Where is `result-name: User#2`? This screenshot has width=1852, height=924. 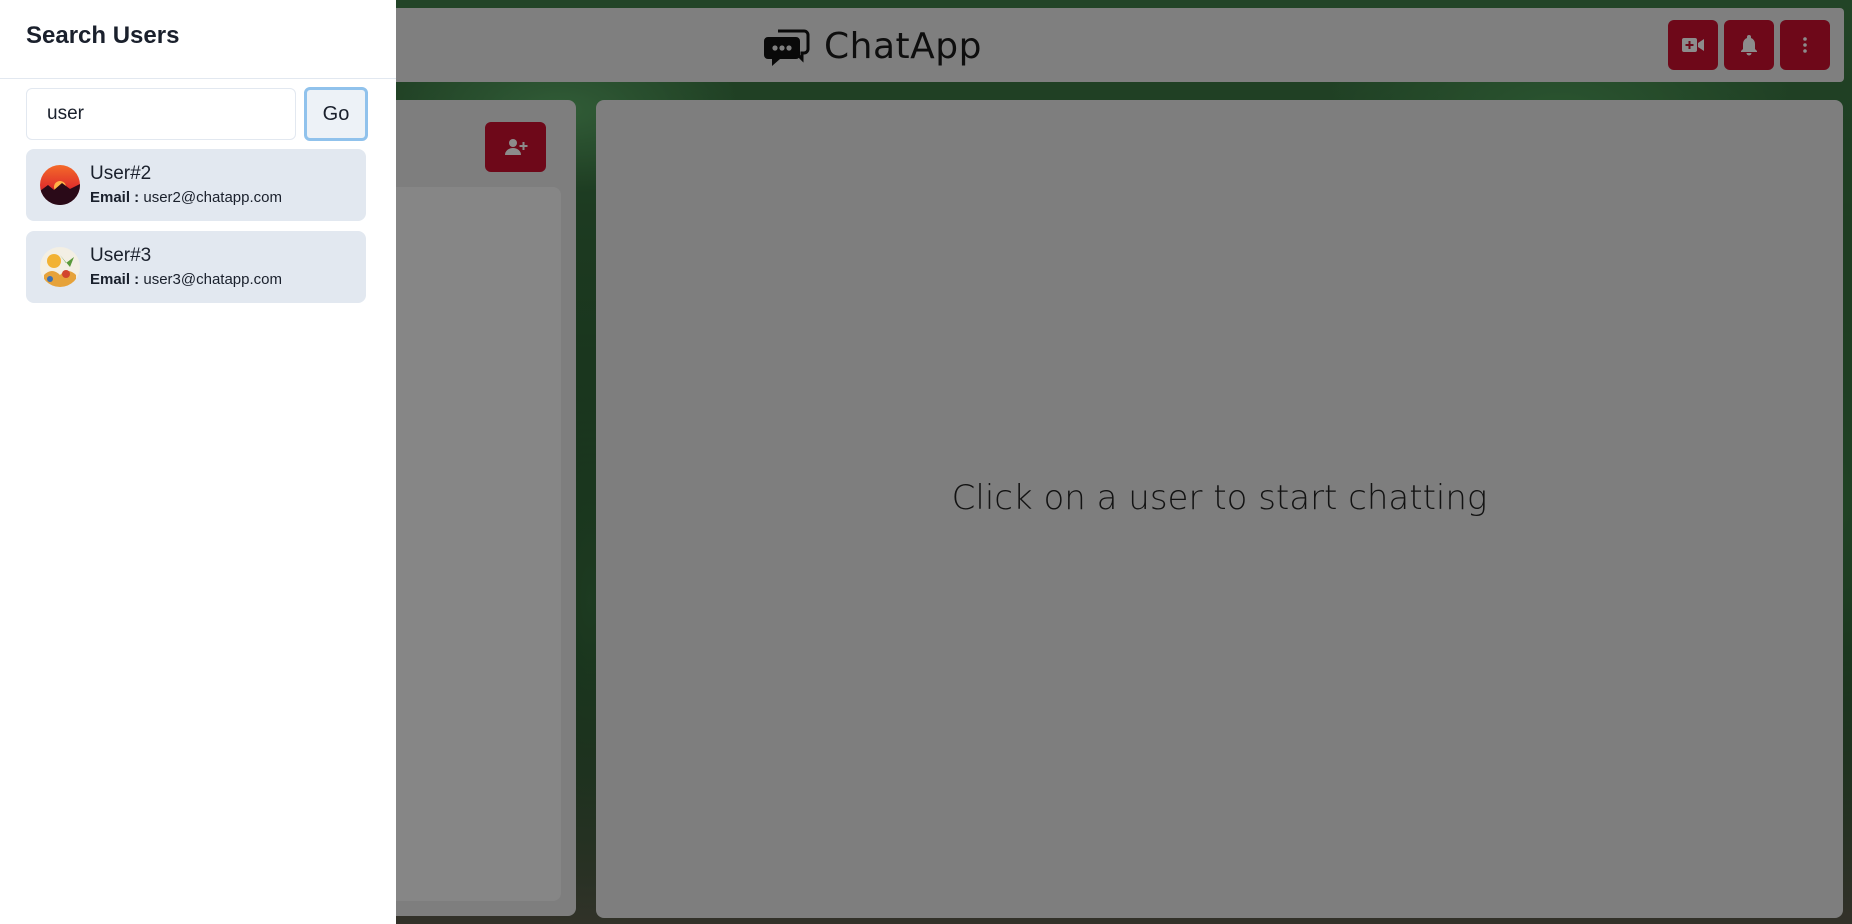 result-name: User#2 is located at coordinates (121, 173).